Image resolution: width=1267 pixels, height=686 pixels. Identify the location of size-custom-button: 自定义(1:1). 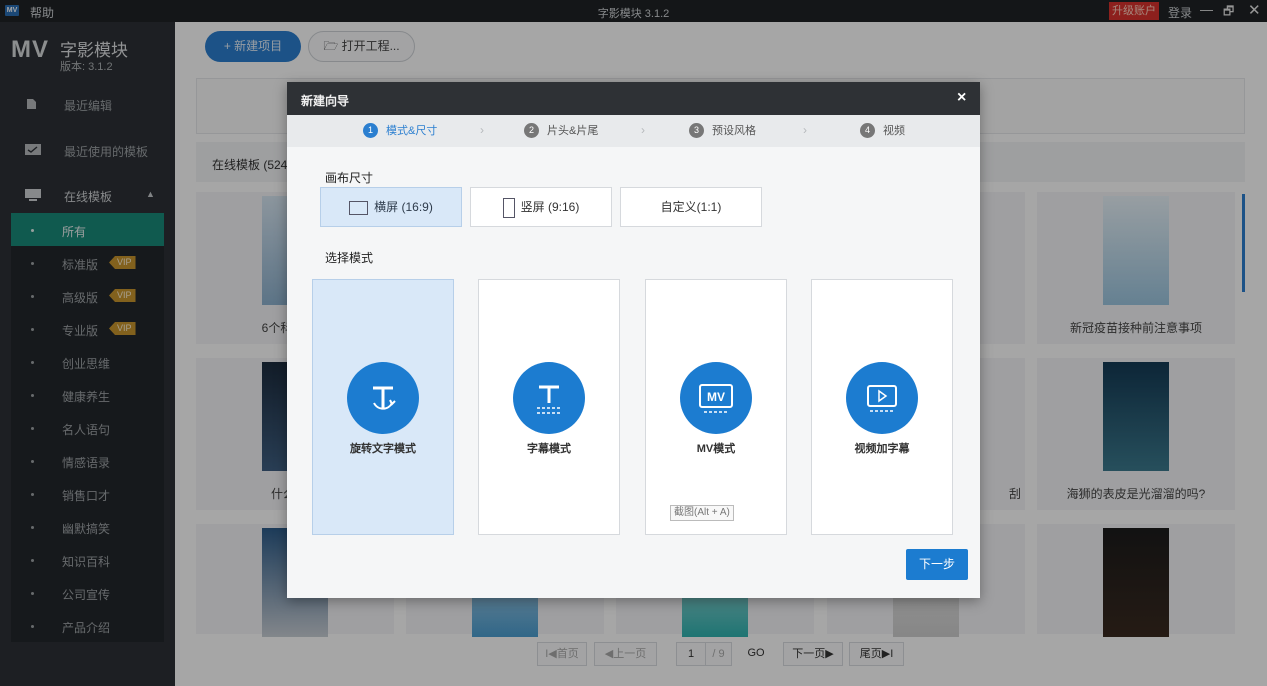
(691, 207).